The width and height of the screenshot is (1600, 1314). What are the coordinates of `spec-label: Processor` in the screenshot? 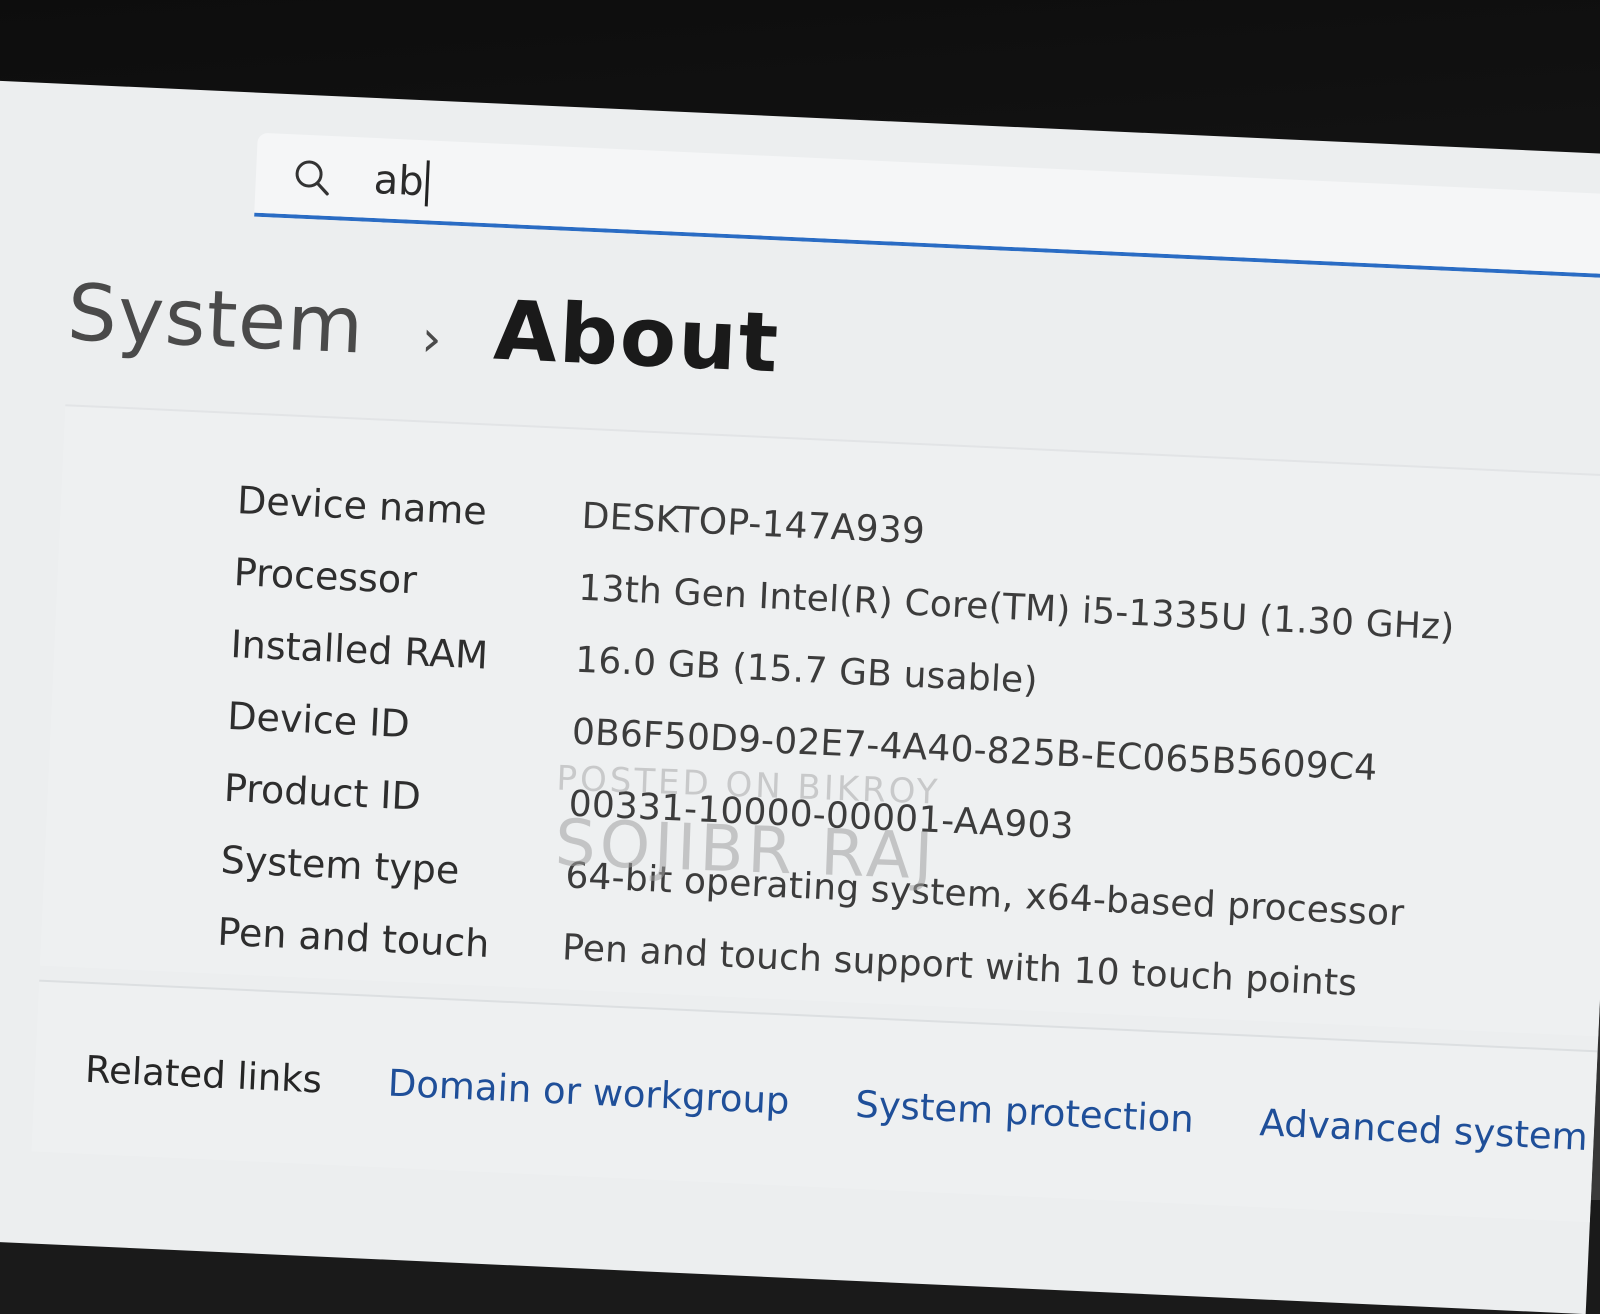 It's located at (325, 576).